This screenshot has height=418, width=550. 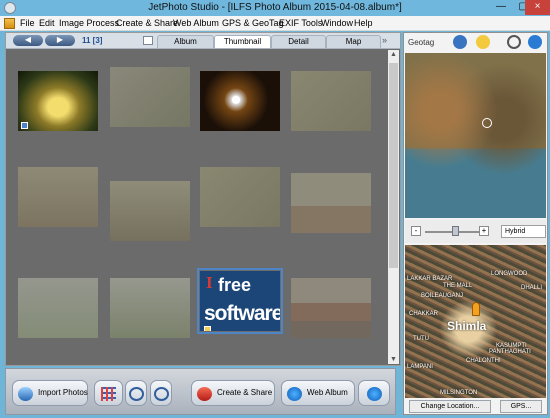 What do you see at coordinates (353, 41) in the screenshot?
I see `tab-map: Map` at bounding box center [353, 41].